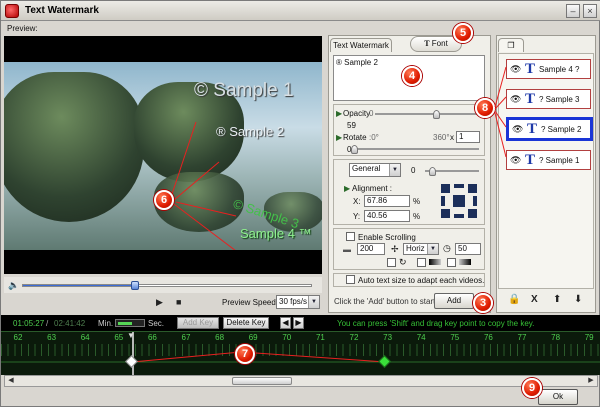 The height and width of the screenshot is (407, 600). Describe the element at coordinates (131, 335) in the screenshot. I see `playhead-marker-icon: ▼` at that location.